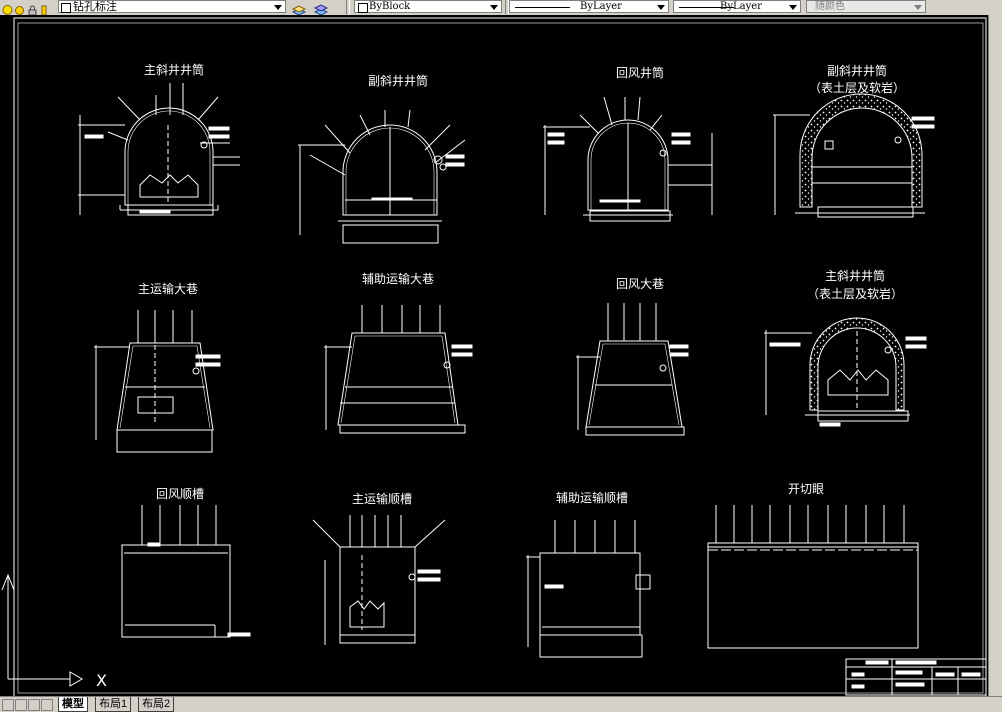 Image resolution: width=1002 pixels, height=712 pixels. What do you see at coordinates (321, 8) in the screenshot?
I see `layer-previous-icon` at bounding box center [321, 8].